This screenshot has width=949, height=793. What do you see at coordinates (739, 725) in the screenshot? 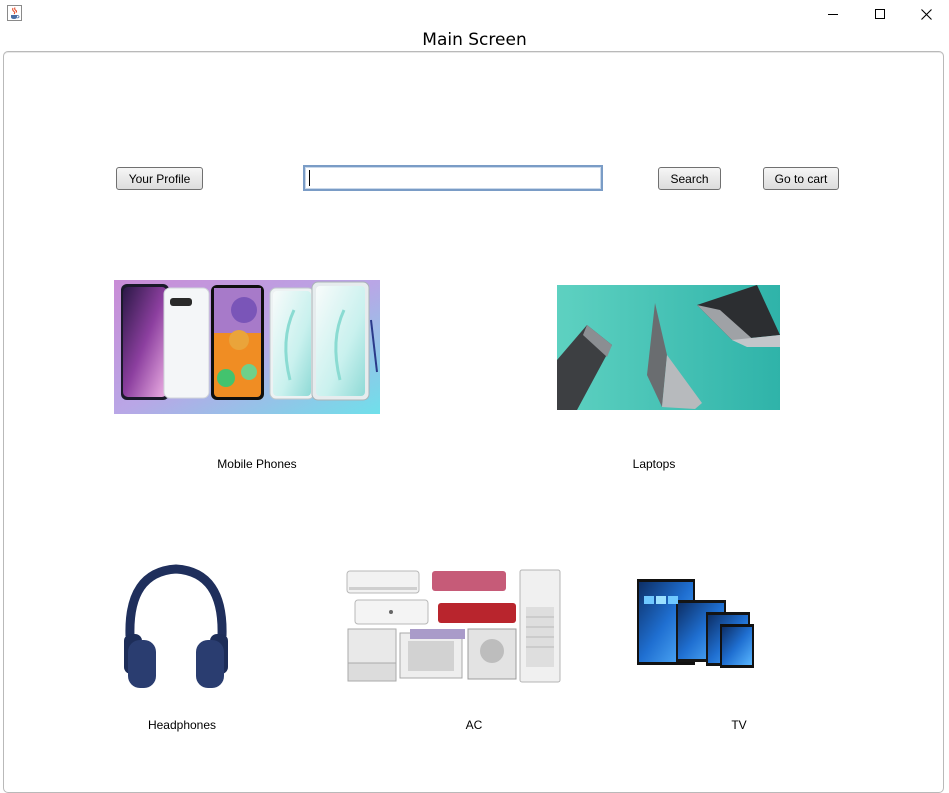
I see `category-label-tv: TV` at bounding box center [739, 725].